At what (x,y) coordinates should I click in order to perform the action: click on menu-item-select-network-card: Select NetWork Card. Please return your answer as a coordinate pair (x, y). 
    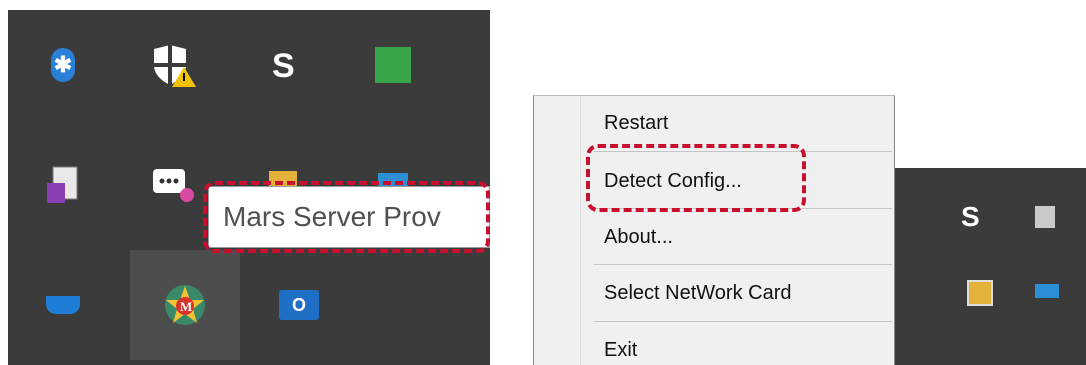
    Looking at the image, I should click on (697, 293).